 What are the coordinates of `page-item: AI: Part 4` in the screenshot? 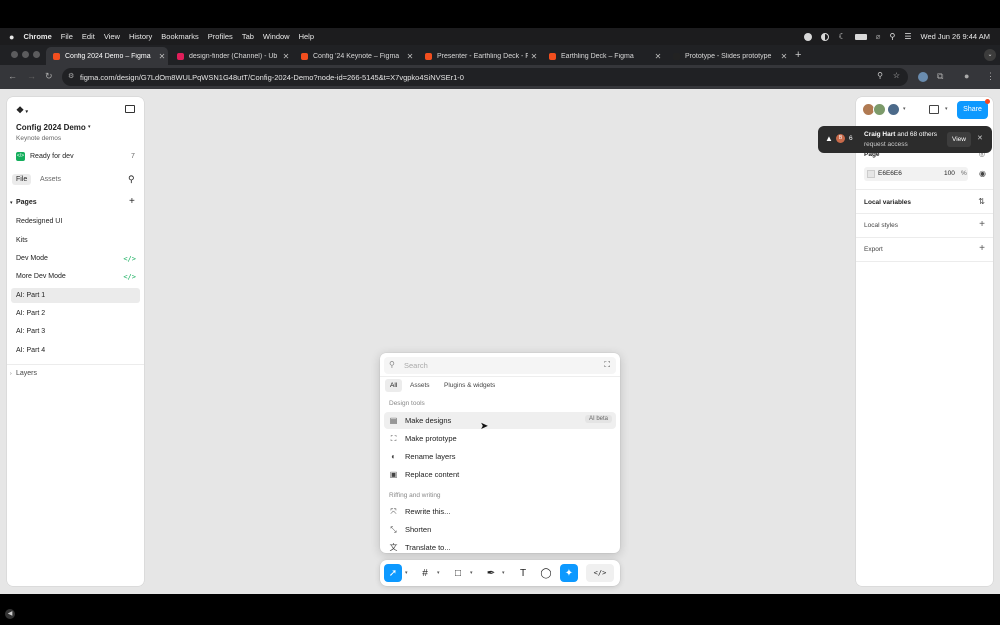 It's located at (75, 350).